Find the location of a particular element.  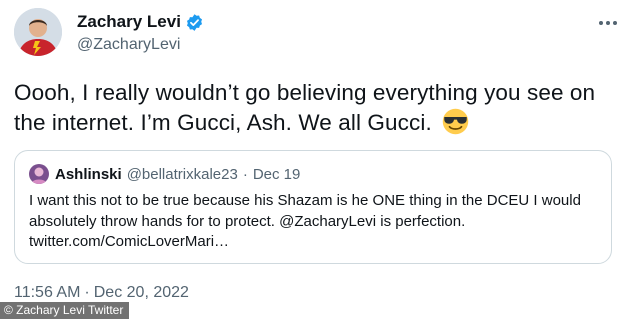

author-handle: @ZacharyLevi is located at coordinates (128, 45).